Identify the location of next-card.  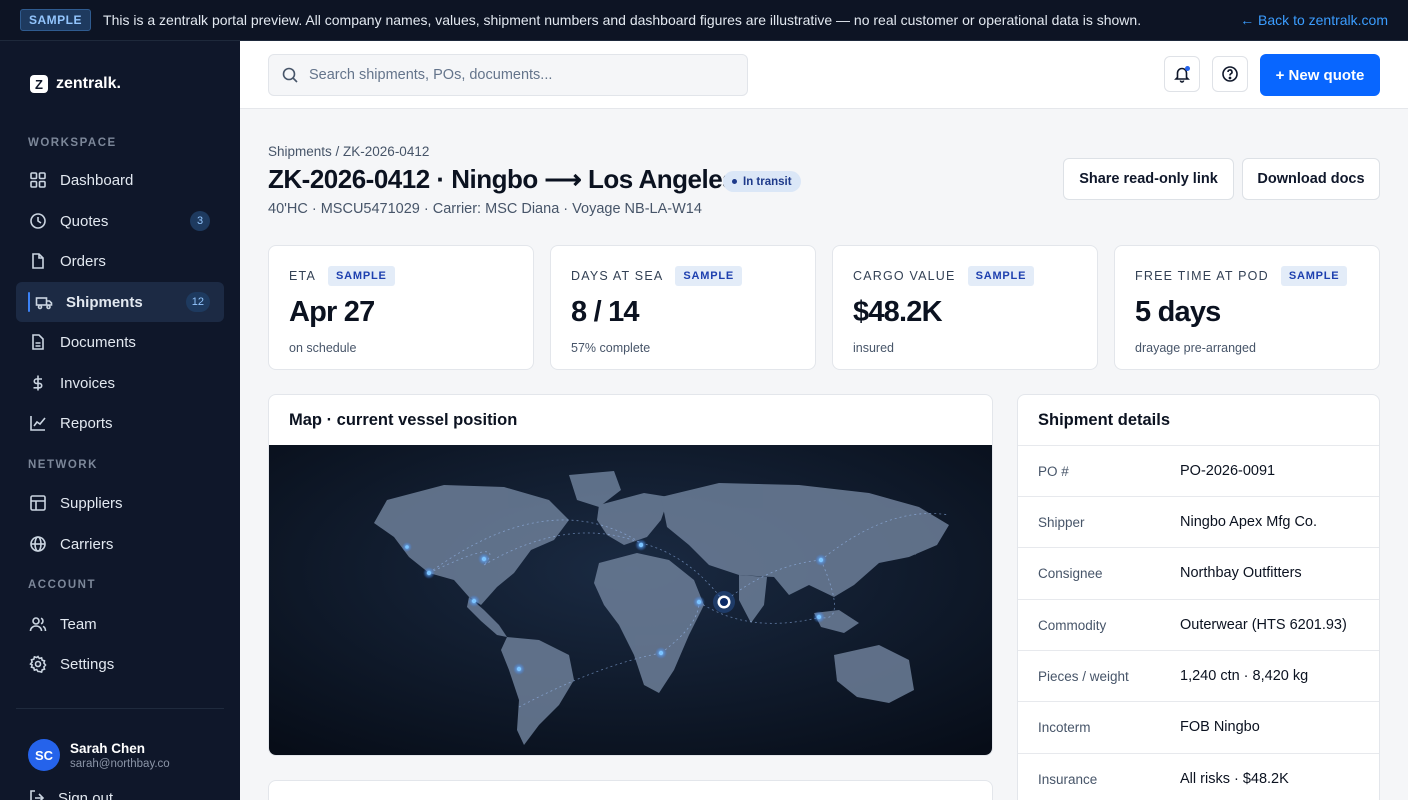
(630, 790).